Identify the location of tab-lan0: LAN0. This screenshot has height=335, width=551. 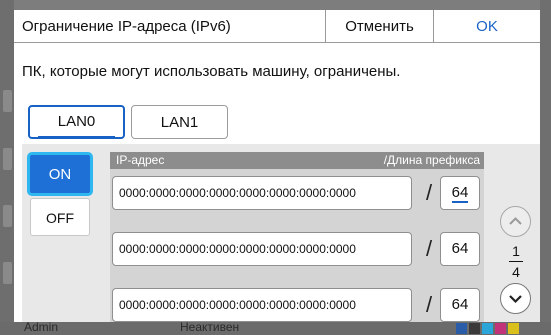
(76, 122).